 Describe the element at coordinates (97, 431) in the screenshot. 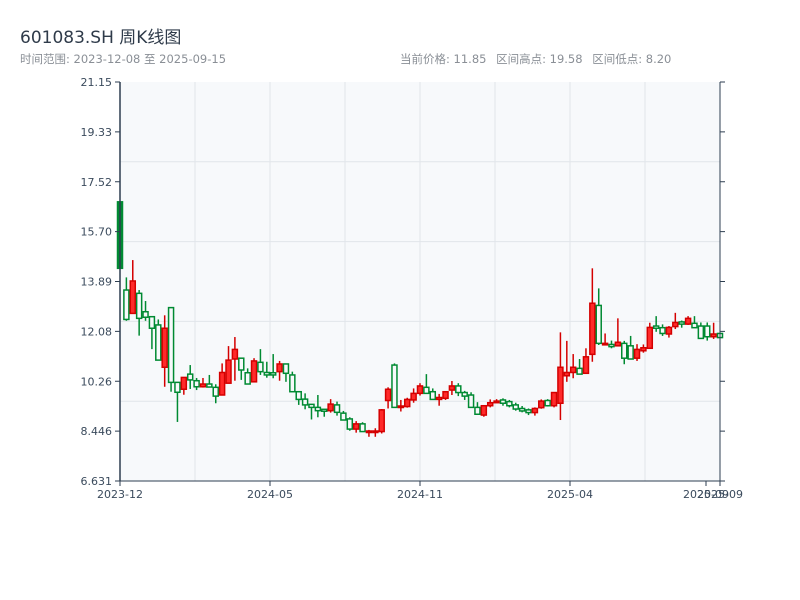

I see `y-tick-label: 8.446` at that location.